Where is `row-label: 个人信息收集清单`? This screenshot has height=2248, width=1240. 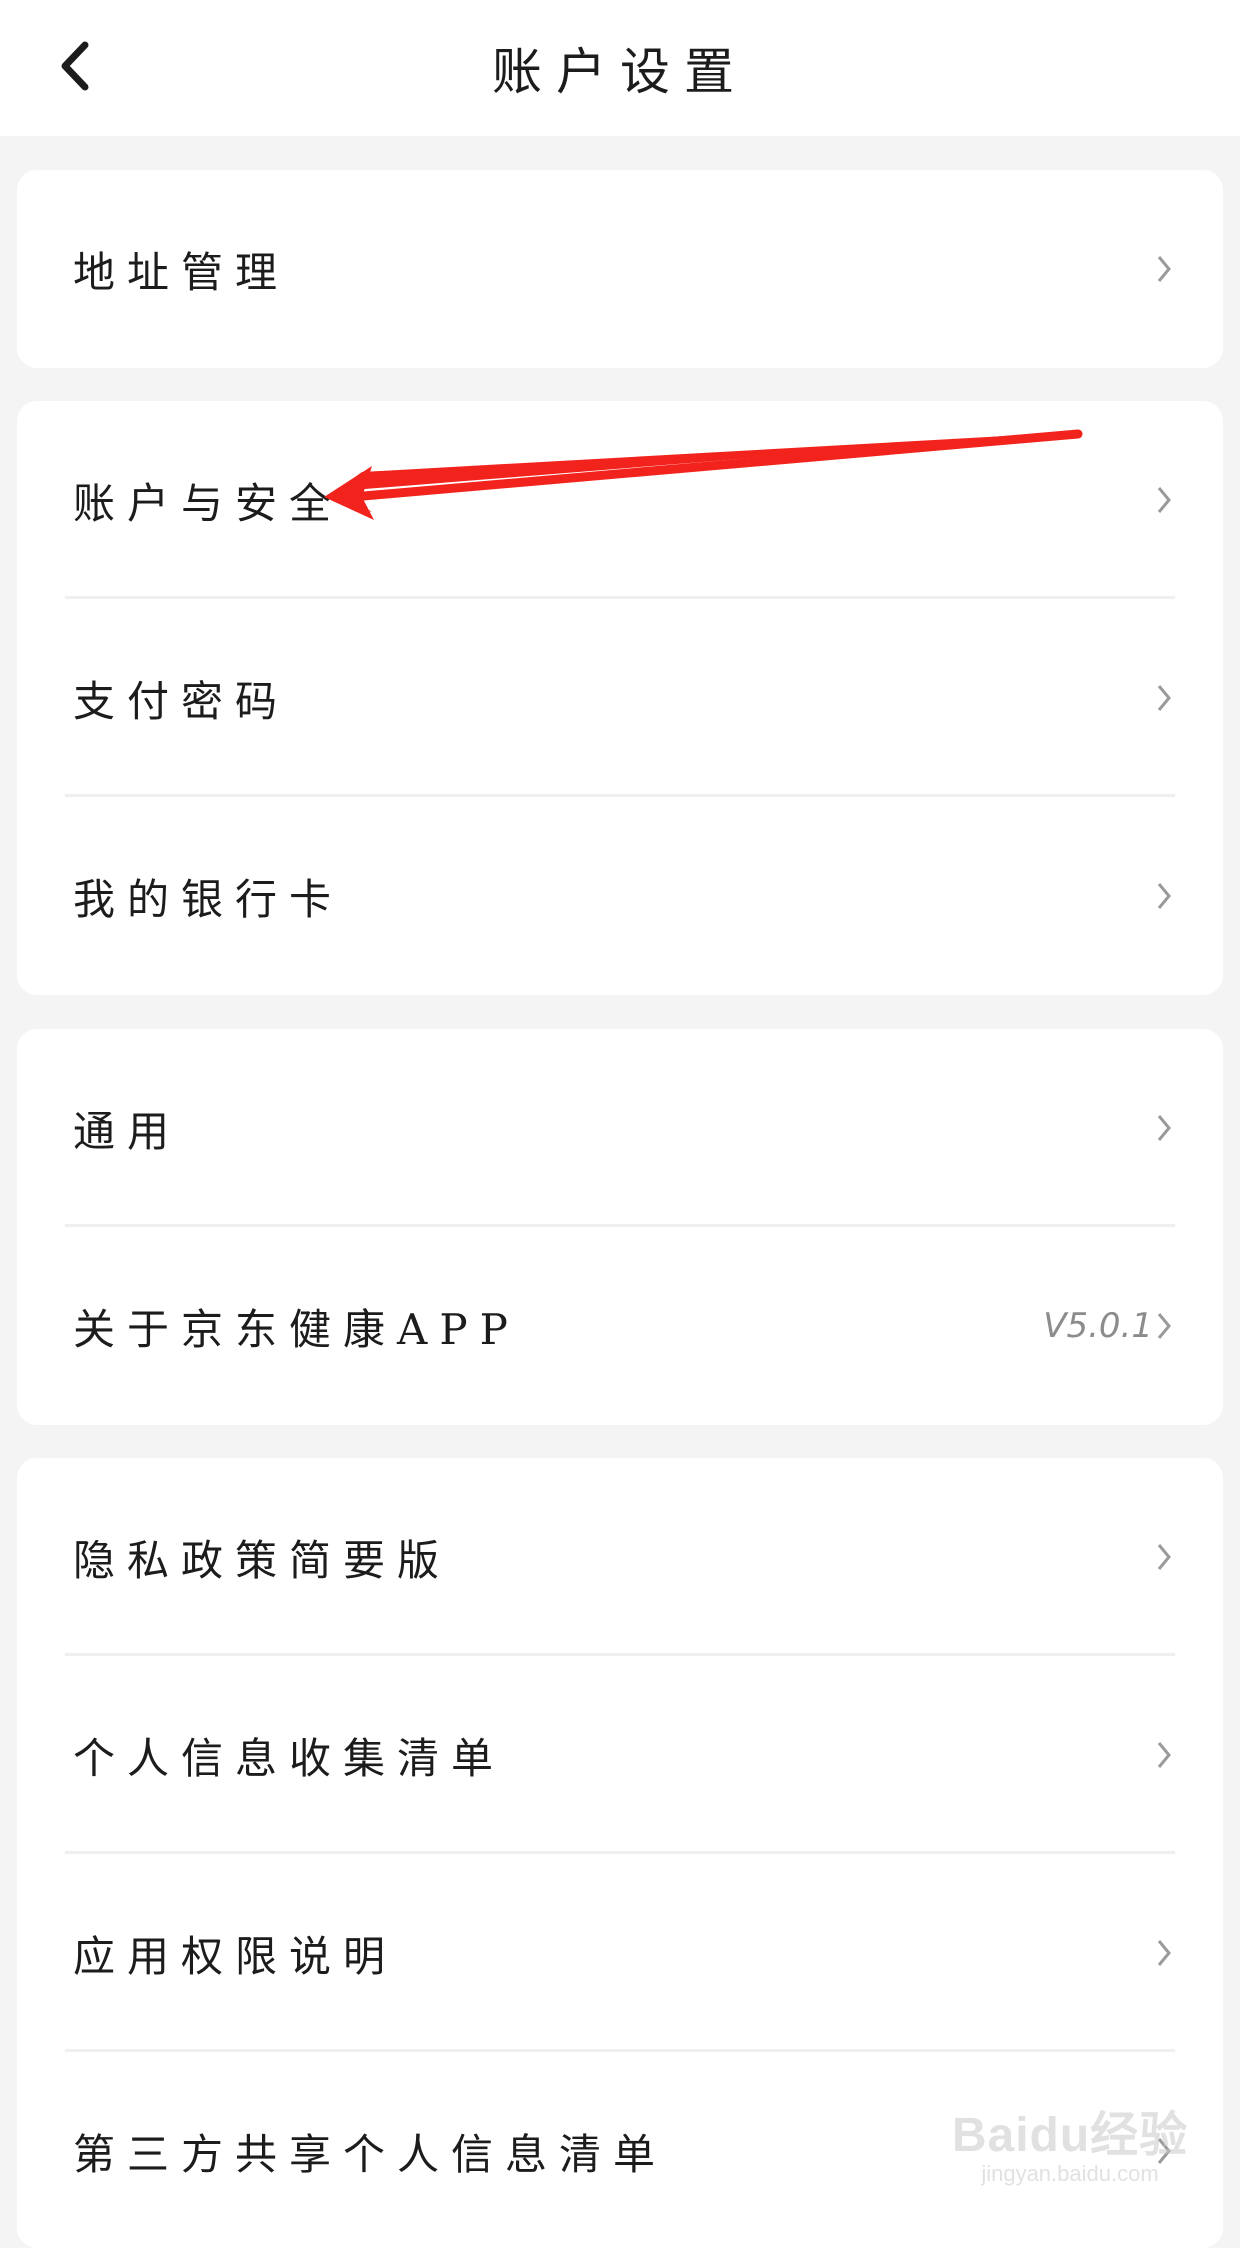 row-label: 个人信息收集清单 is located at coordinates (289, 1758).